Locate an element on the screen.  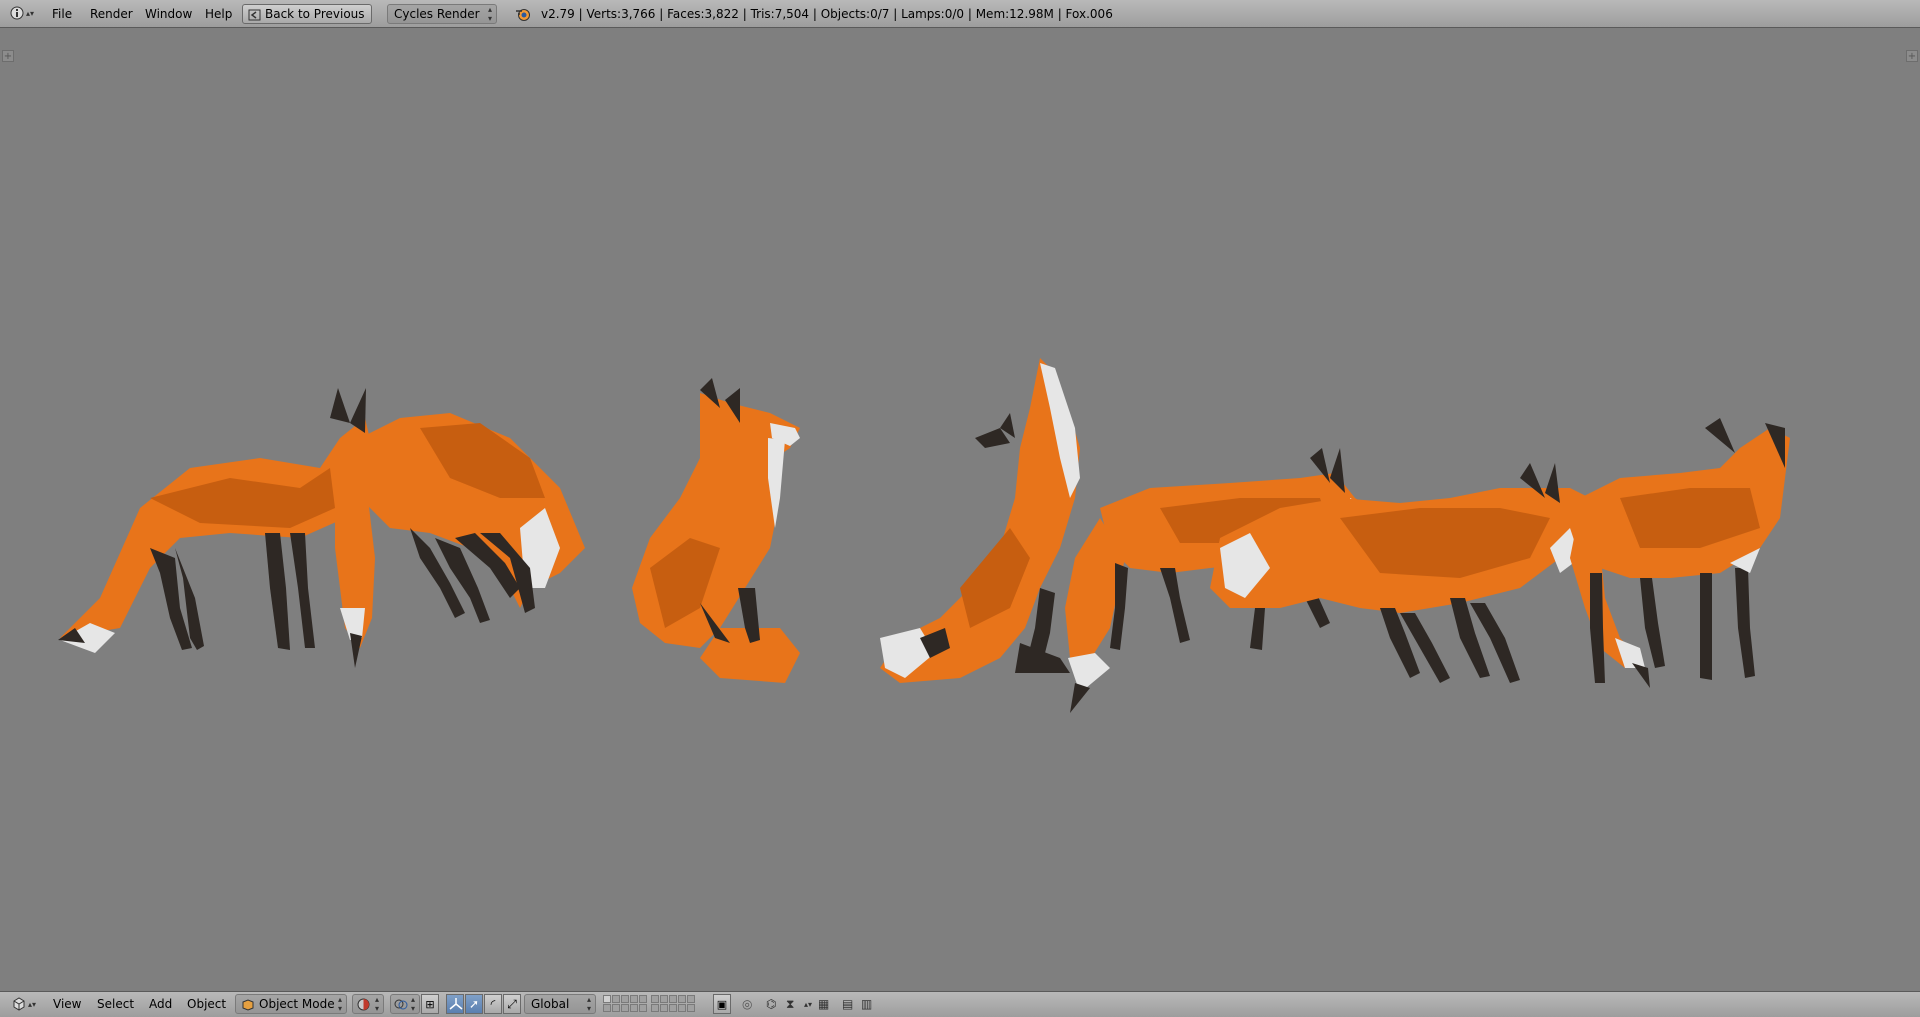
snap-target-arrows: ▴▾ is located at coordinates (808, 1004).